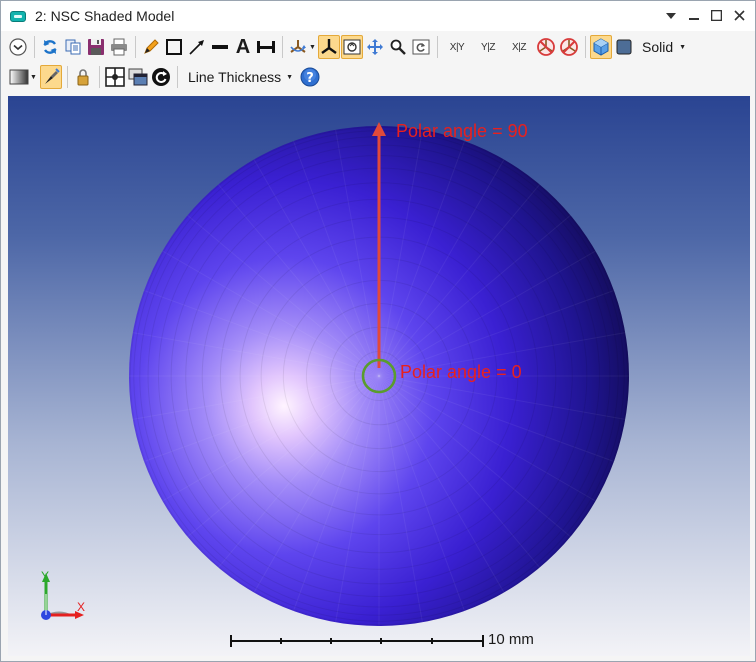  I want to click on axes-icon, so click(329, 46).